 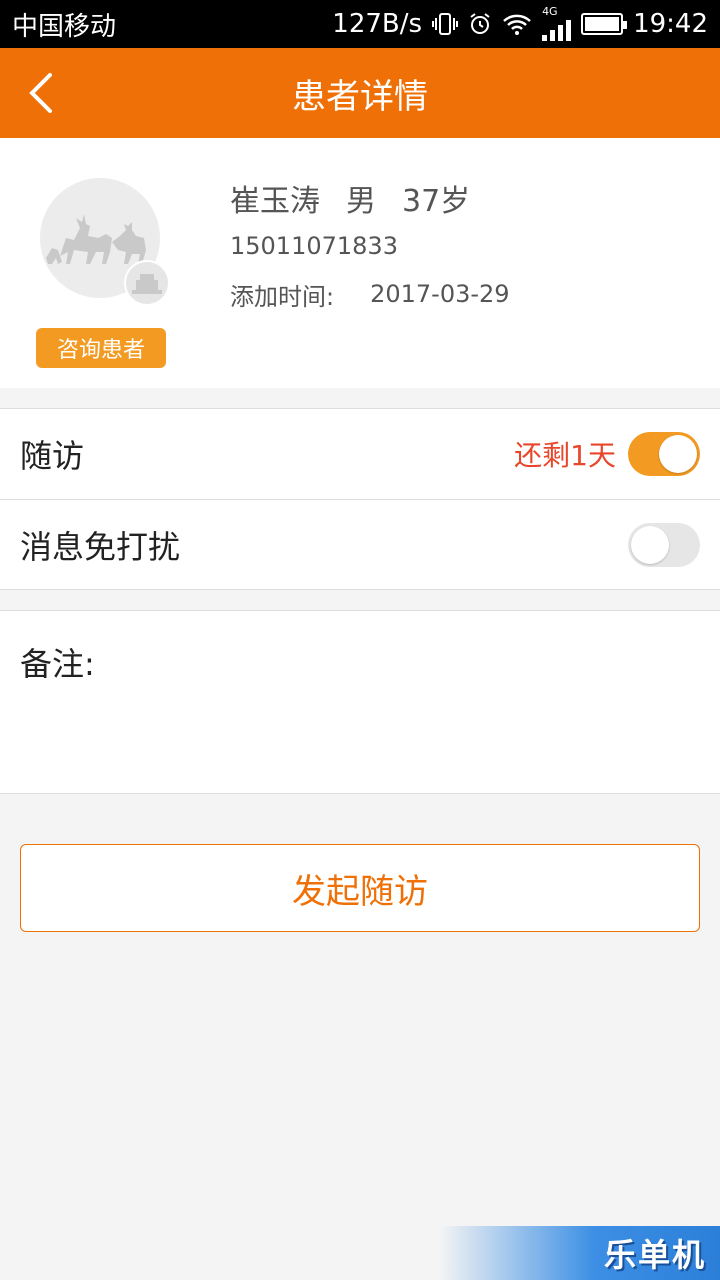 What do you see at coordinates (517, 24) in the screenshot?
I see `wifi-icon` at bounding box center [517, 24].